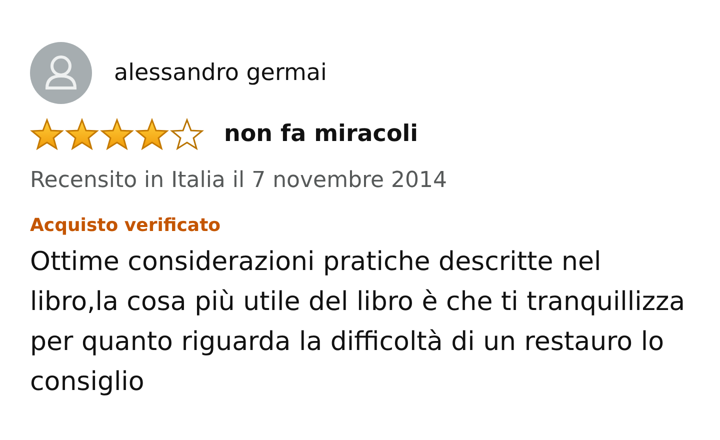 The width and height of the screenshot is (720, 440). What do you see at coordinates (239, 180) in the screenshot?
I see `review-date: Recensito in Italia il 7 novembre 2014` at bounding box center [239, 180].